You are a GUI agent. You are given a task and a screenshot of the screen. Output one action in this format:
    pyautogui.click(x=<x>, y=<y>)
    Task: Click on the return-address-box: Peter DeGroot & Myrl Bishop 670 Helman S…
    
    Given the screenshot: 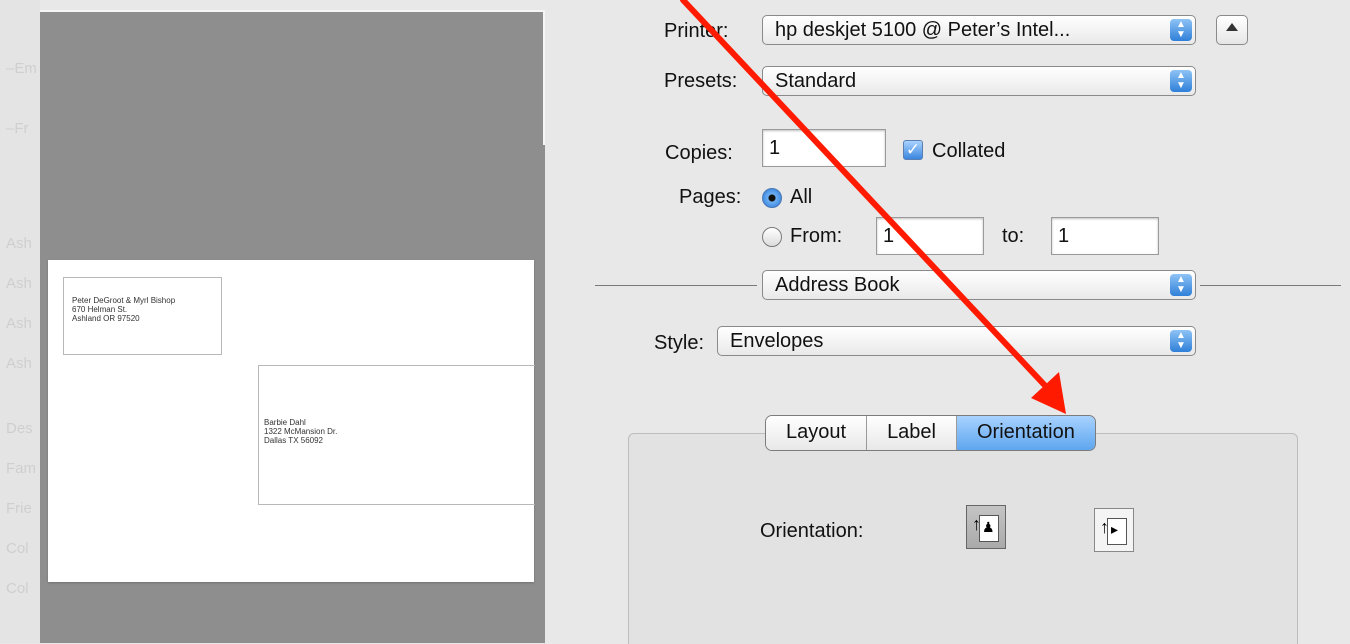 What is the action you would take?
    pyautogui.click(x=142, y=316)
    